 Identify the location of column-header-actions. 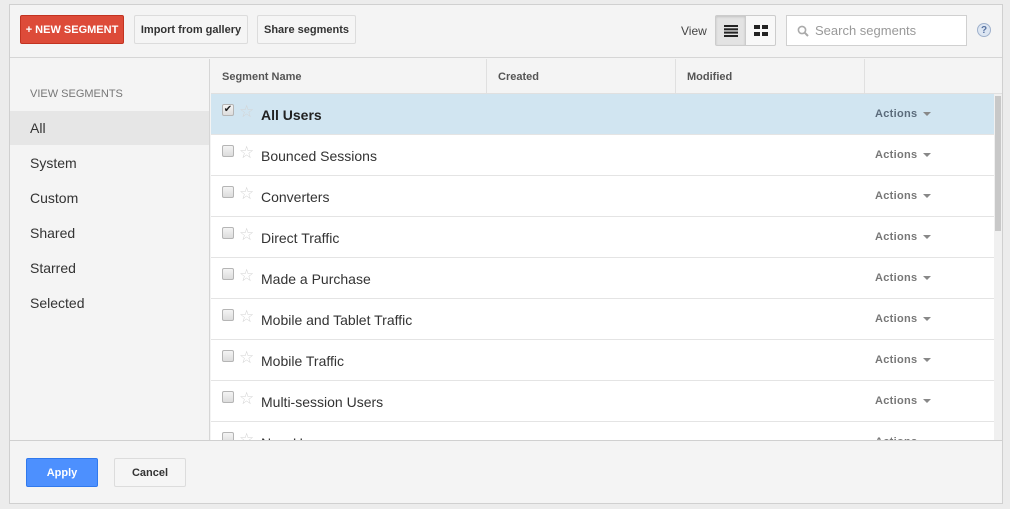
(933, 76).